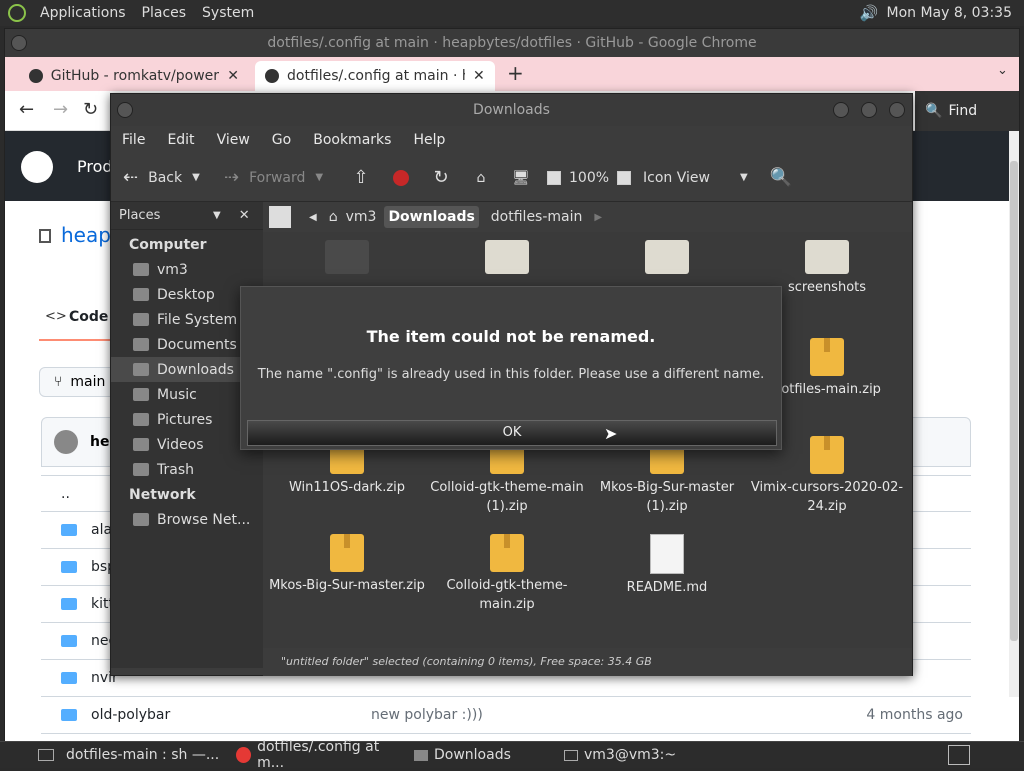 The height and width of the screenshot is (771, 1024). I want to click on zoom-in-icon, so click(624, 177).